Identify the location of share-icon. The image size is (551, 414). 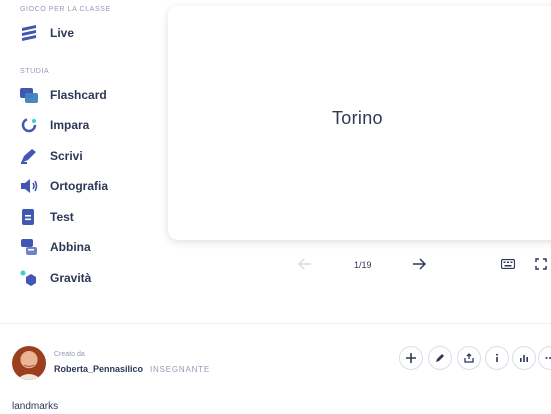
(469, 358).